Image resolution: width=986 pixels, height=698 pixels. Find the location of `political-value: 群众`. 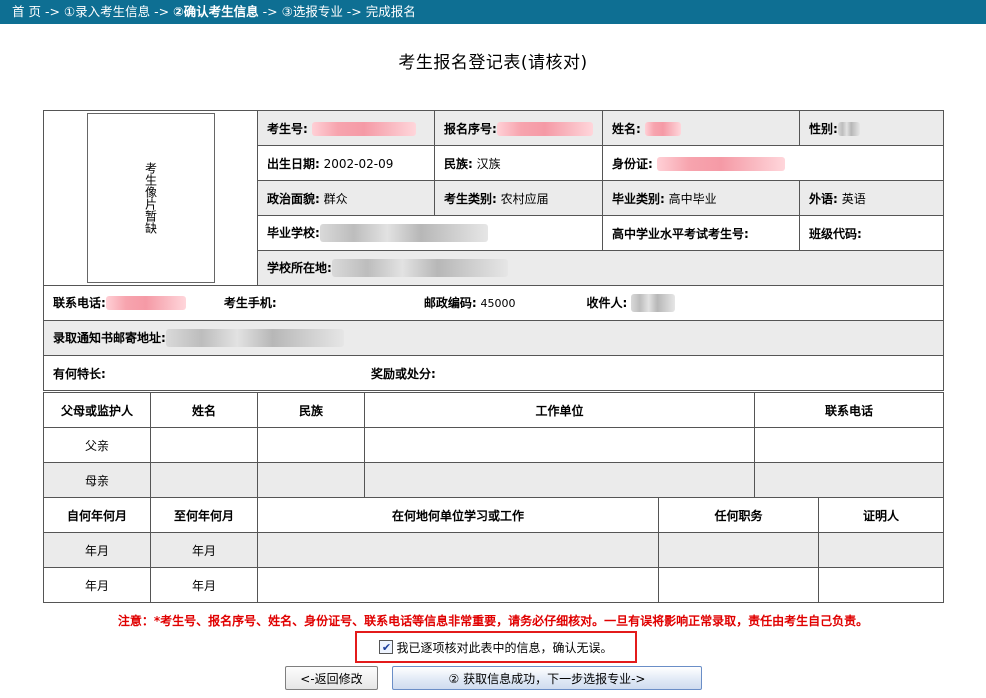

political-value: 群众 is located at coordinates (335, 198).